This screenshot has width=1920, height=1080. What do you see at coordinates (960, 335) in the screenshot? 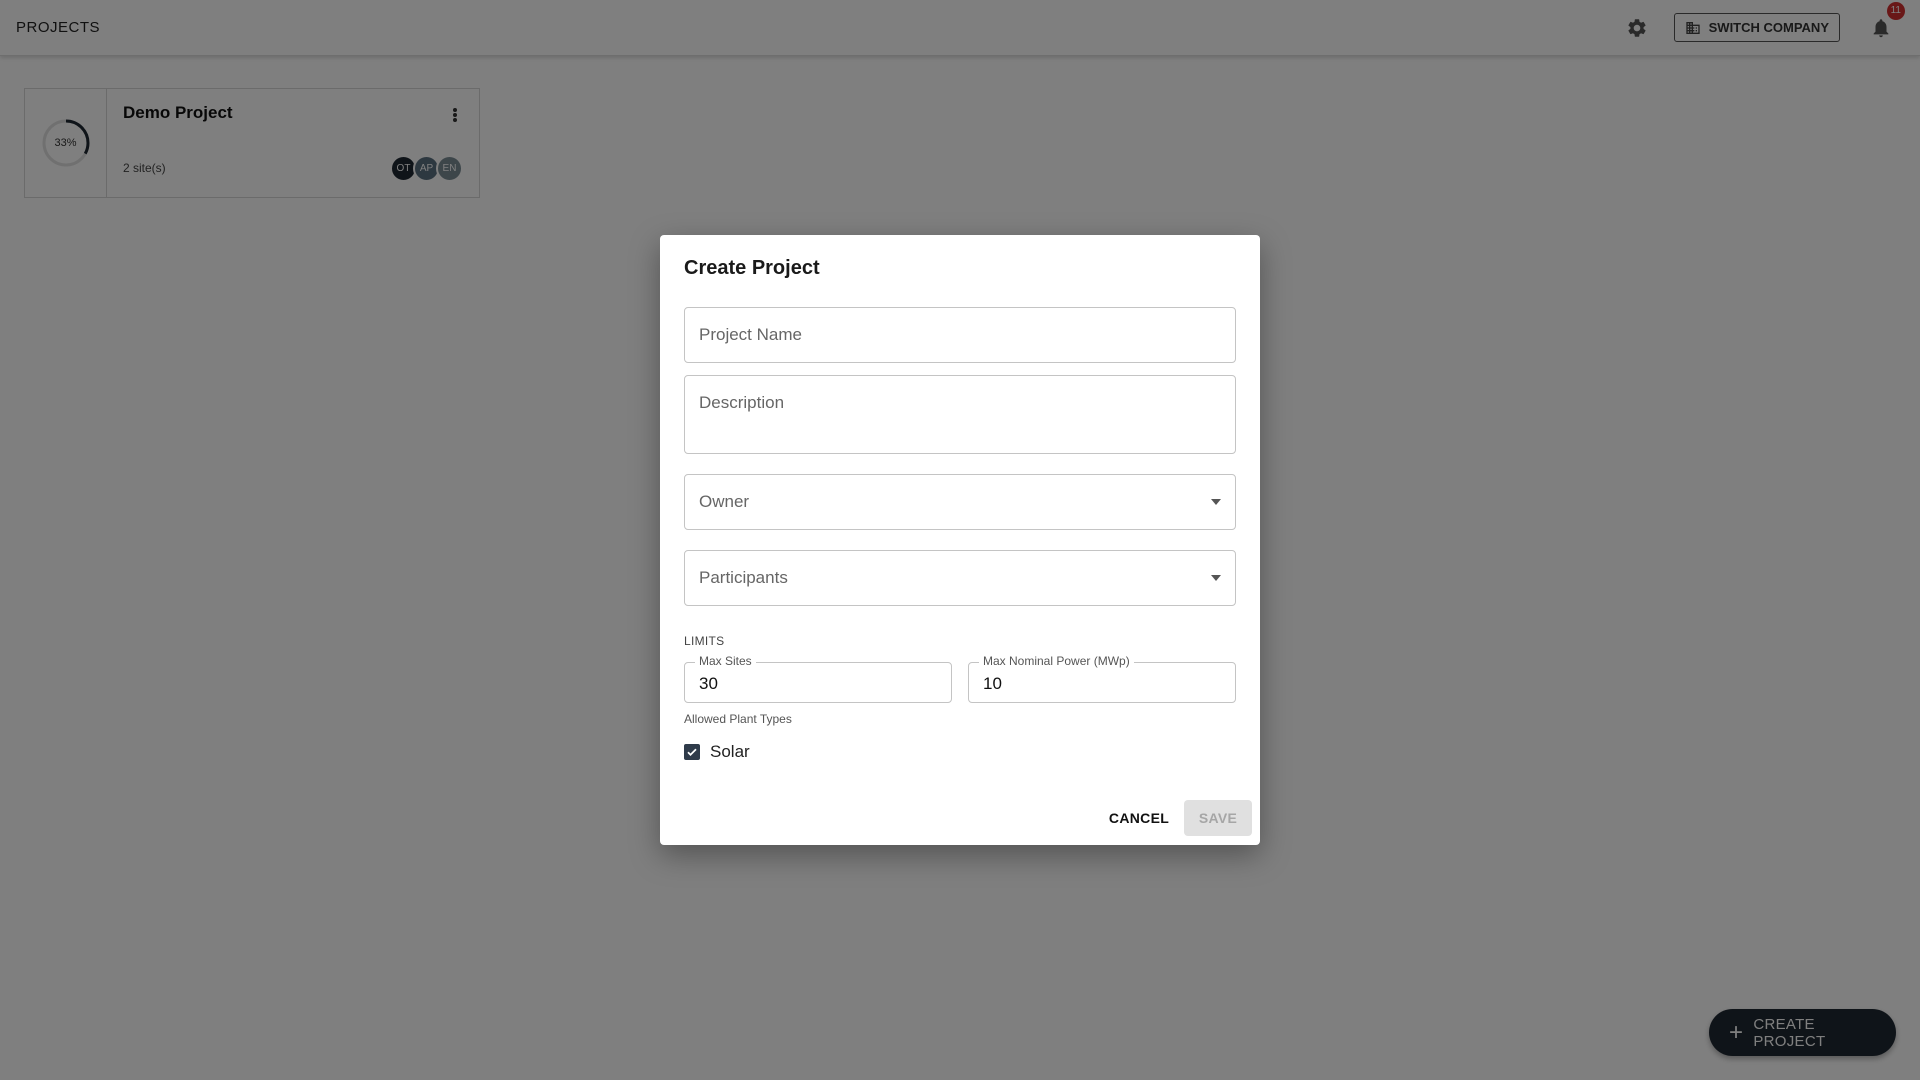
I see `project-name-input: Project Name` at bounding box center [960, 335].